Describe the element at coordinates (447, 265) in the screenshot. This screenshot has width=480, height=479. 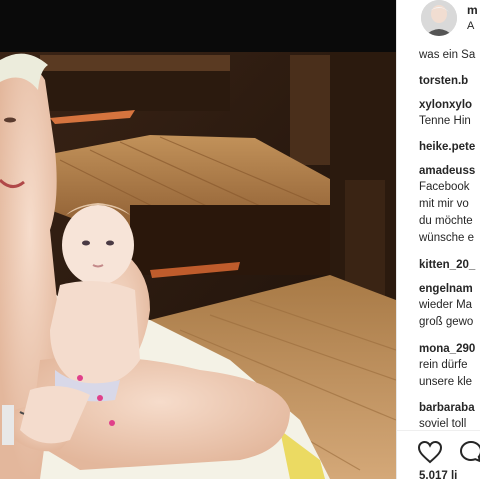
I see `comment-username: kitten_20_` at that location.